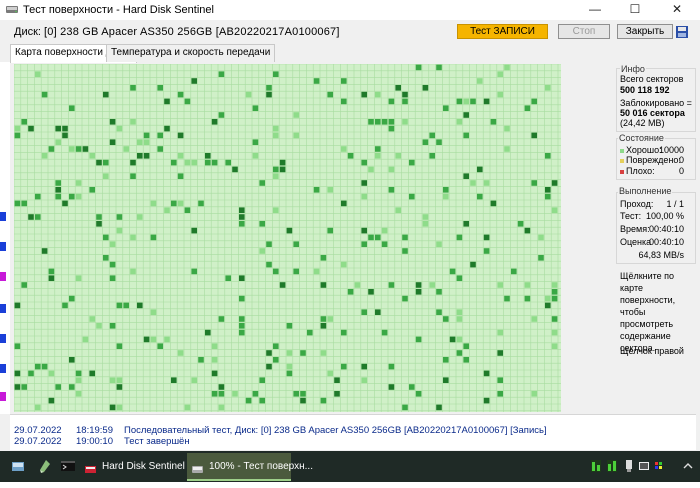 This screenshot has width=700, height=488. What do you see at coordinates (635, 10) in the screenshot?
I see `maximize-button: ☐` at bounding box center [635, 10].